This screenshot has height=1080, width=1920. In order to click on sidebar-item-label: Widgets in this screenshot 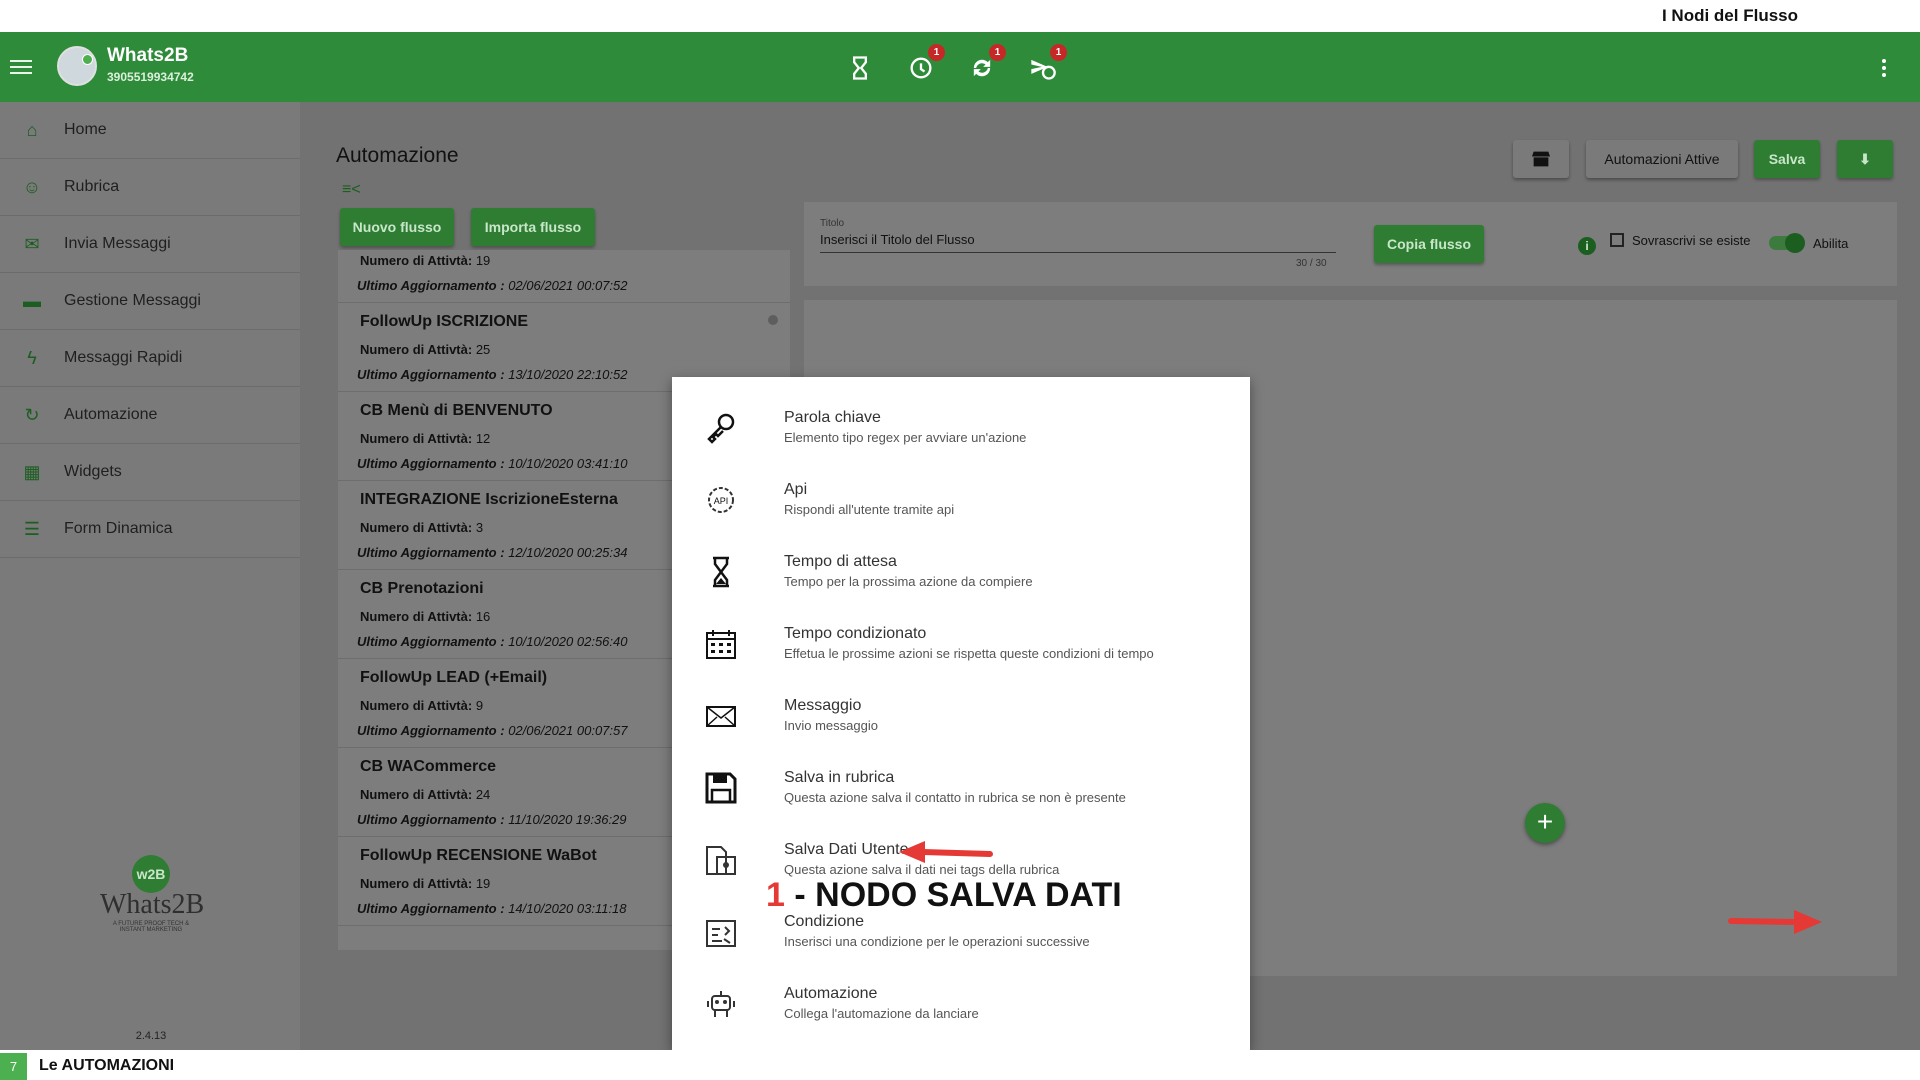, I will do `click(93, 471)`.